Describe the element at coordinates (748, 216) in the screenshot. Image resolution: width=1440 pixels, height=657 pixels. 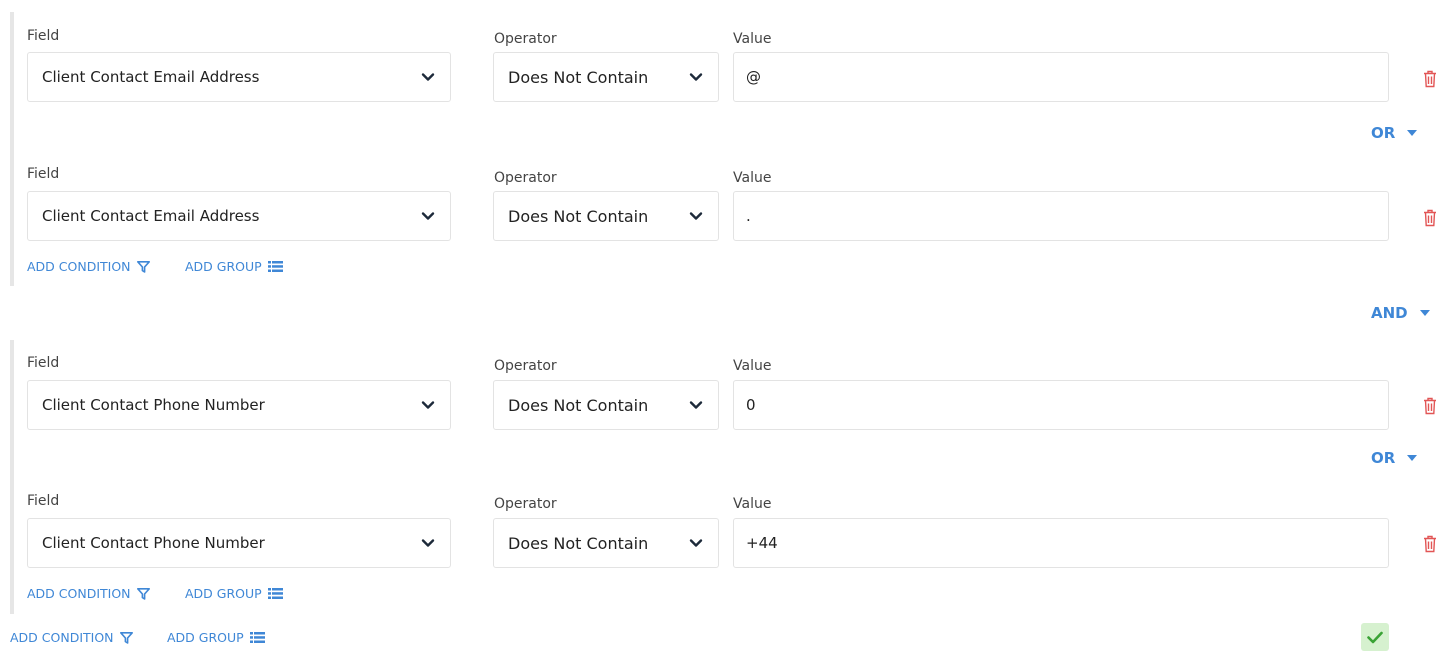
I see `value-input-text: .` at that location.